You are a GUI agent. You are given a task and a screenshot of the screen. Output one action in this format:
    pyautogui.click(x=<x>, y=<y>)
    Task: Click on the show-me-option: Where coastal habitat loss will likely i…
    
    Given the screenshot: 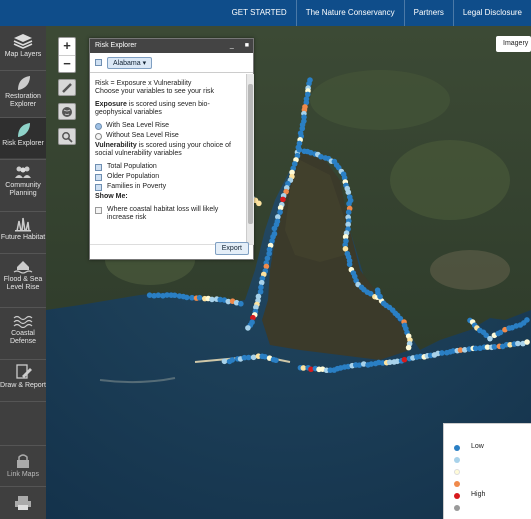 What is the action you would take?
    pyautogui.click(x=168, y=214)
    